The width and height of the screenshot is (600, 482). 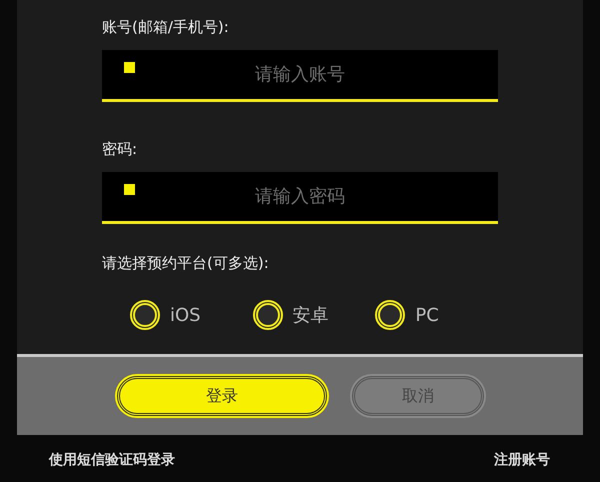 I want to click on text-link: 注册账号, so click(x=522, y=460).